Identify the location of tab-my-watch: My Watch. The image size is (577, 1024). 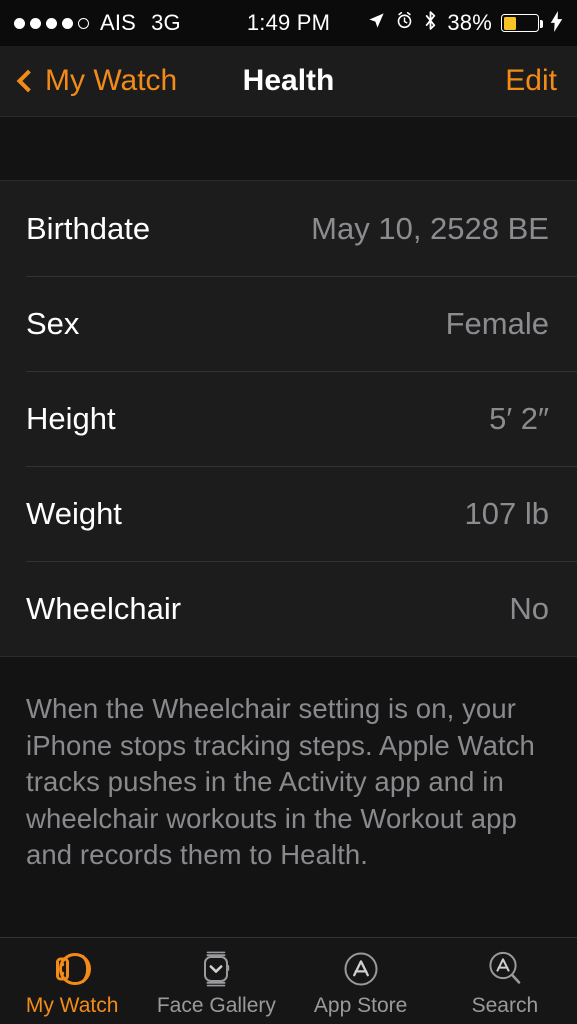
(72, 981).